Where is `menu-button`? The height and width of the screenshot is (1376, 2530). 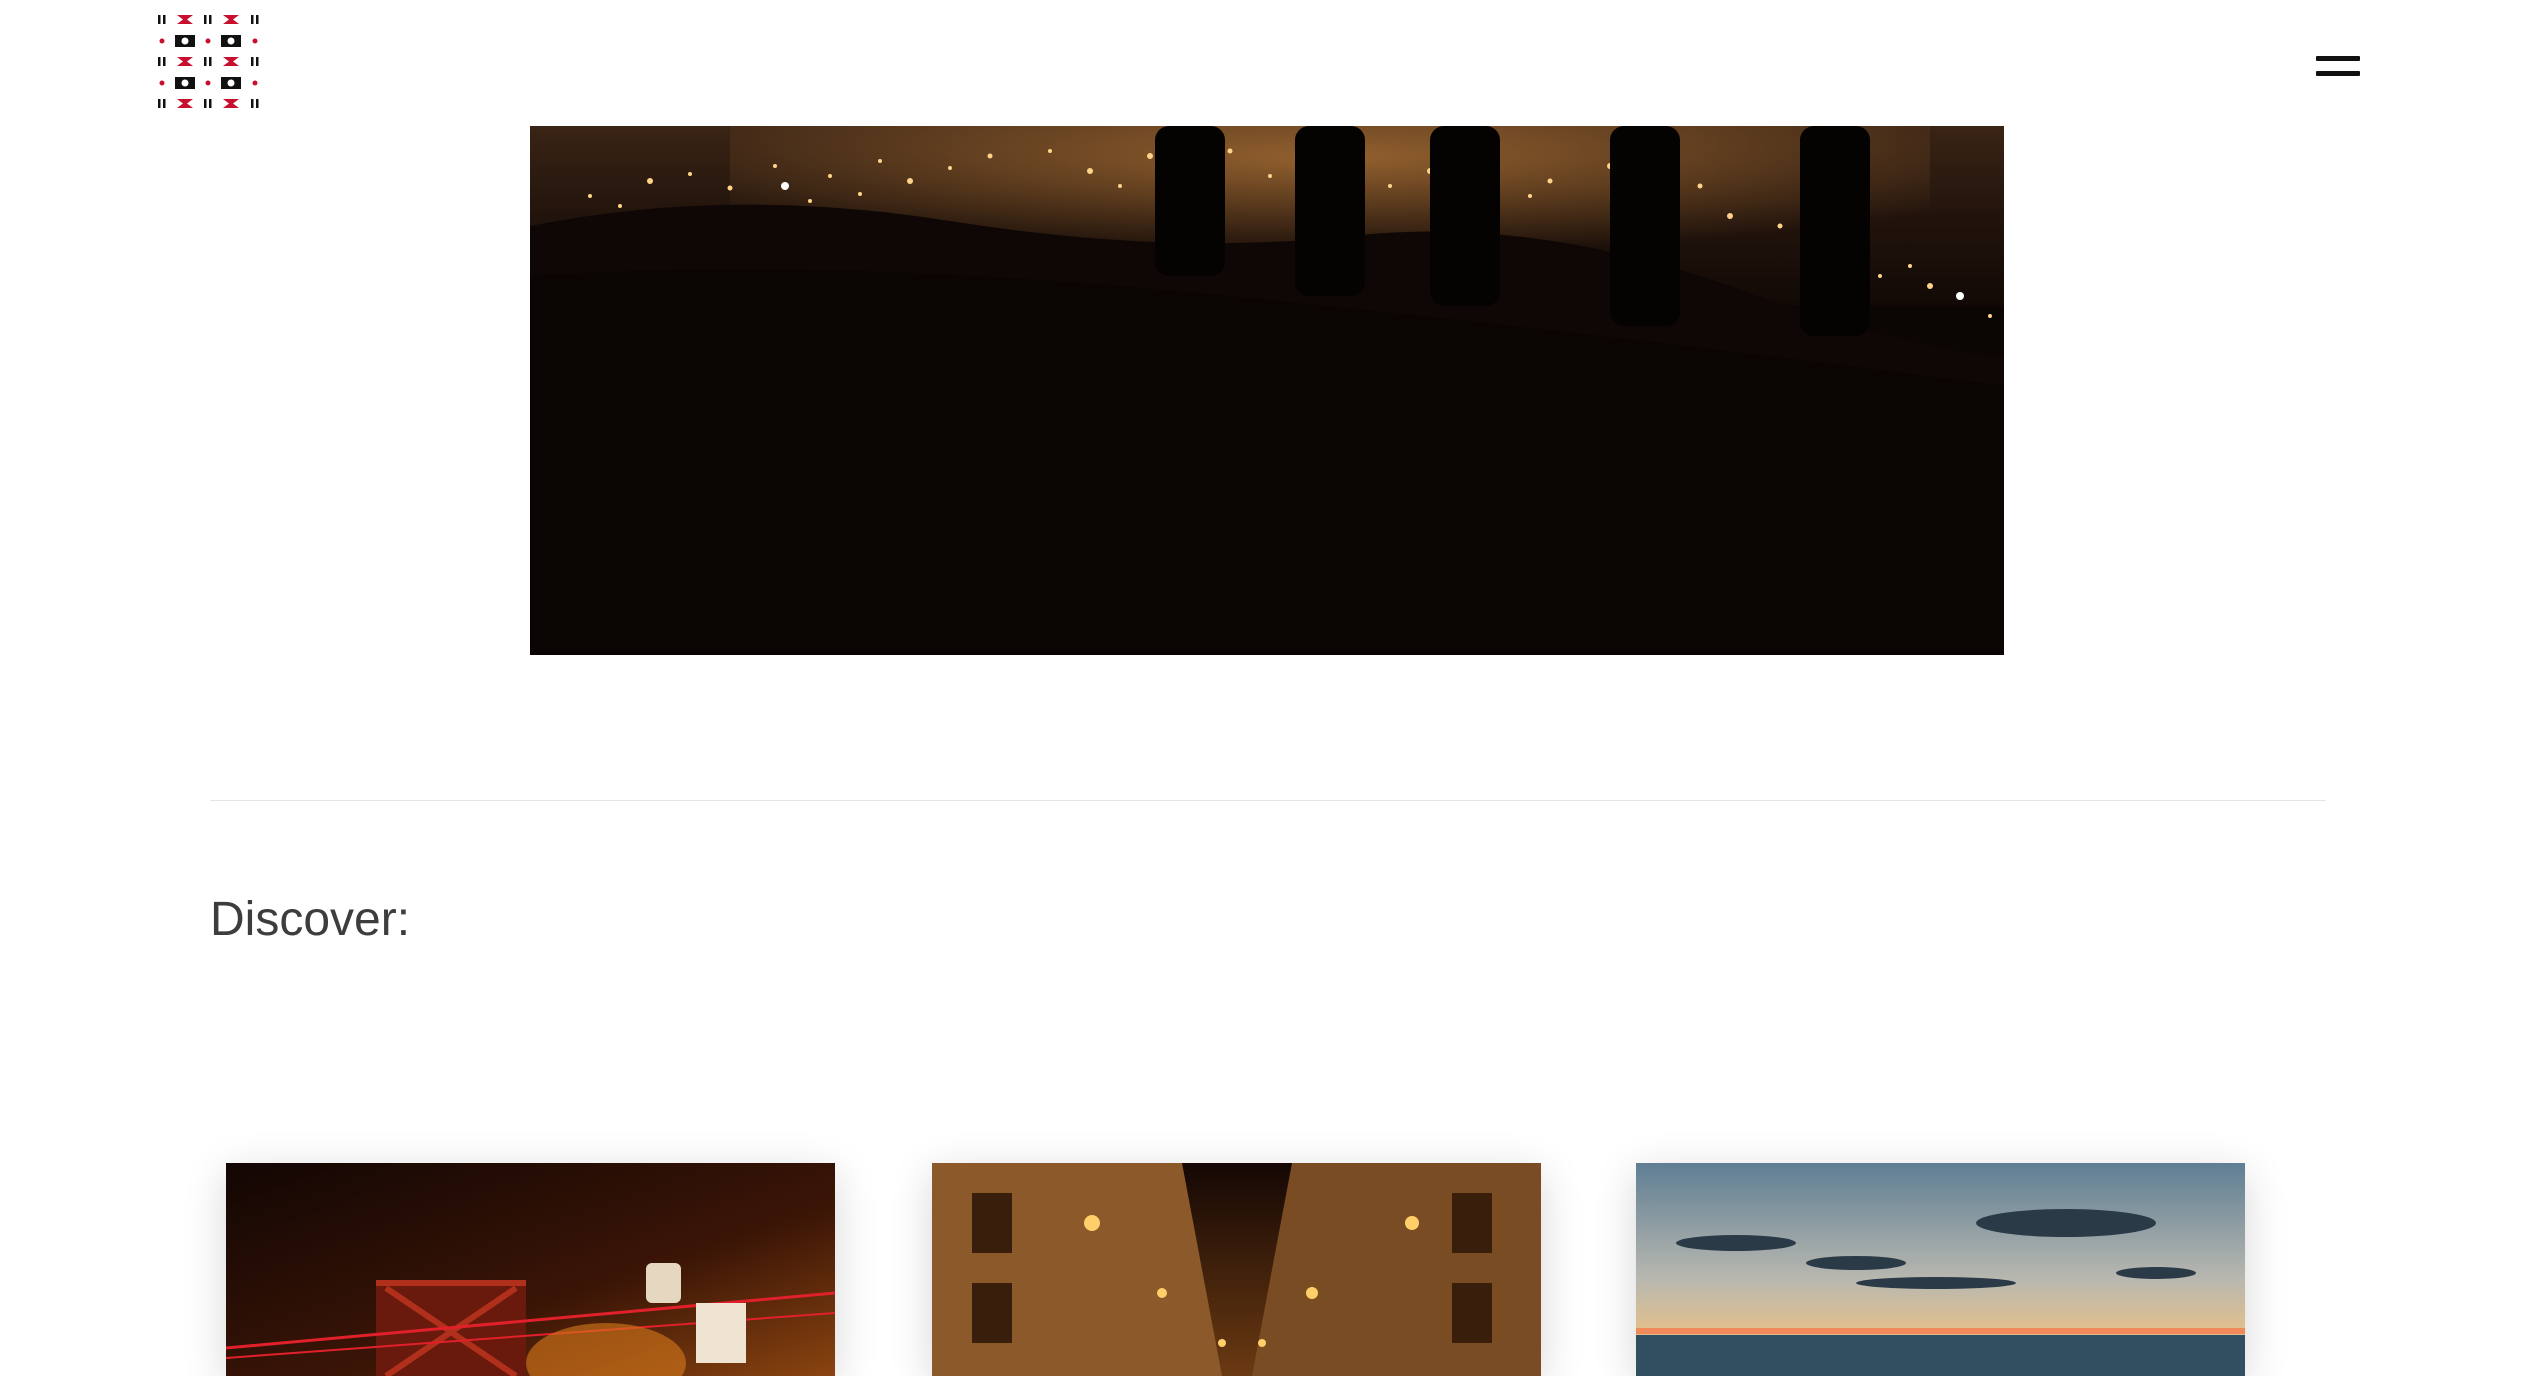 menu-button is located at coordinates (2338, 67).